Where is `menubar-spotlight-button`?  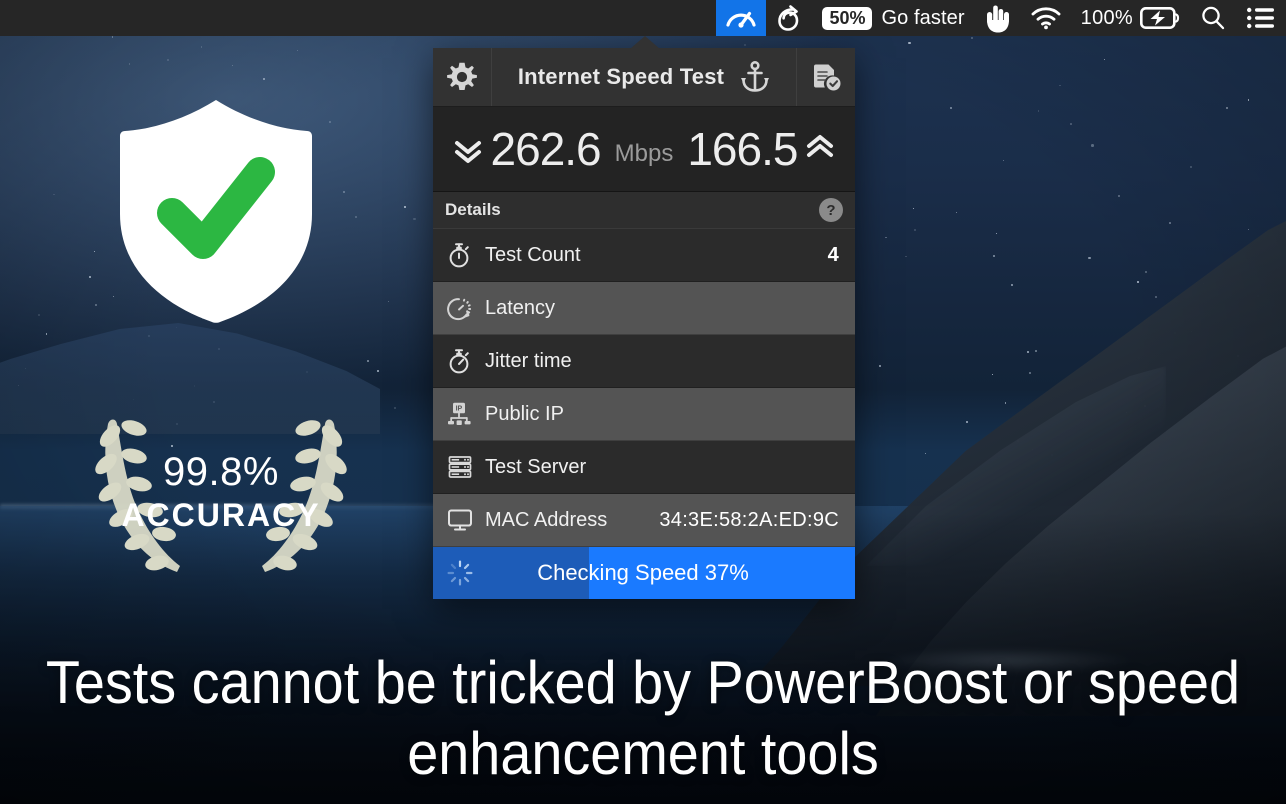
menubar-spotlight-button is located at coordinates (1213, 18).